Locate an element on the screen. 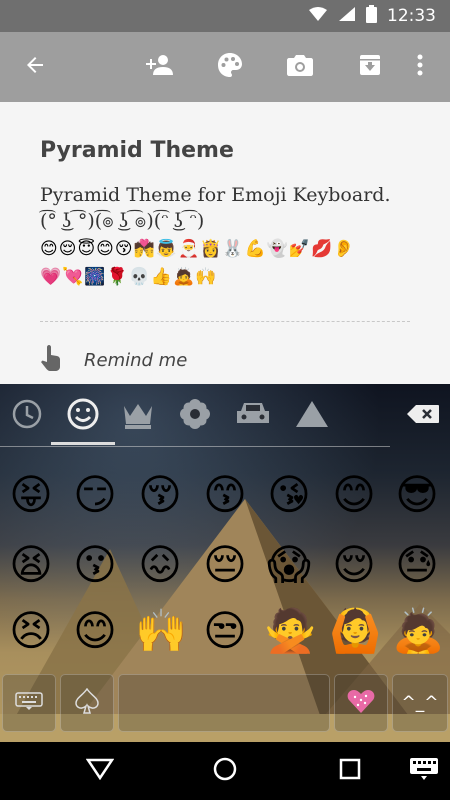 This screenshot has height=800, width=450. remind-me-button: Remind me is located at coordinates (113, 360).